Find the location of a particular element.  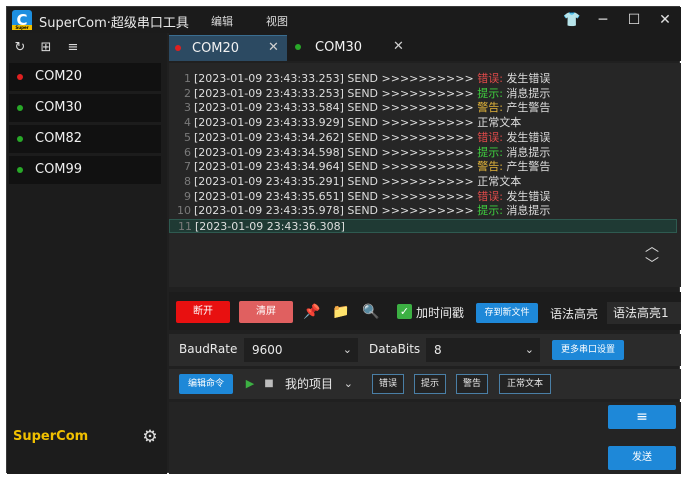

stop-icon: ■ is located at coordinates (269, 384).